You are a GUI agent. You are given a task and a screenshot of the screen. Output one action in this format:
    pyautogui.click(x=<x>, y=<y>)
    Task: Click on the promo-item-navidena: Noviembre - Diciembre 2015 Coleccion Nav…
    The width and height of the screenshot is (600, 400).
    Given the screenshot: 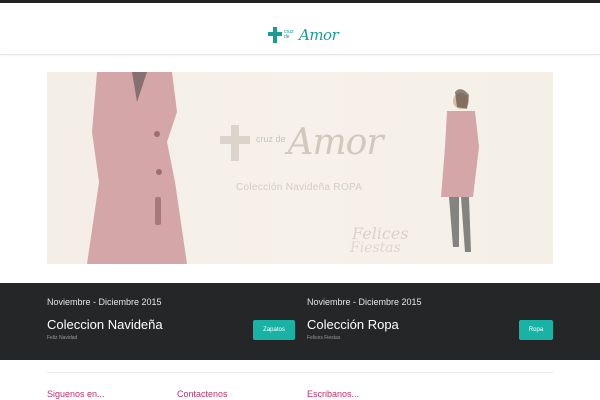 What is the action you would take?
    pyautogui.click(x=177, y=321)
    